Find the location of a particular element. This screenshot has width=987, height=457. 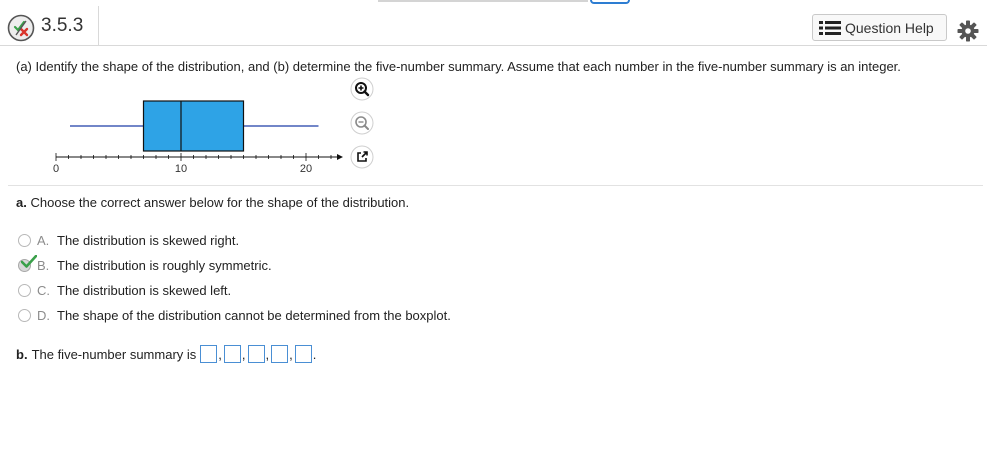

option-text: The distribution is roughly symmetric. is located at coordinates (164, 265).